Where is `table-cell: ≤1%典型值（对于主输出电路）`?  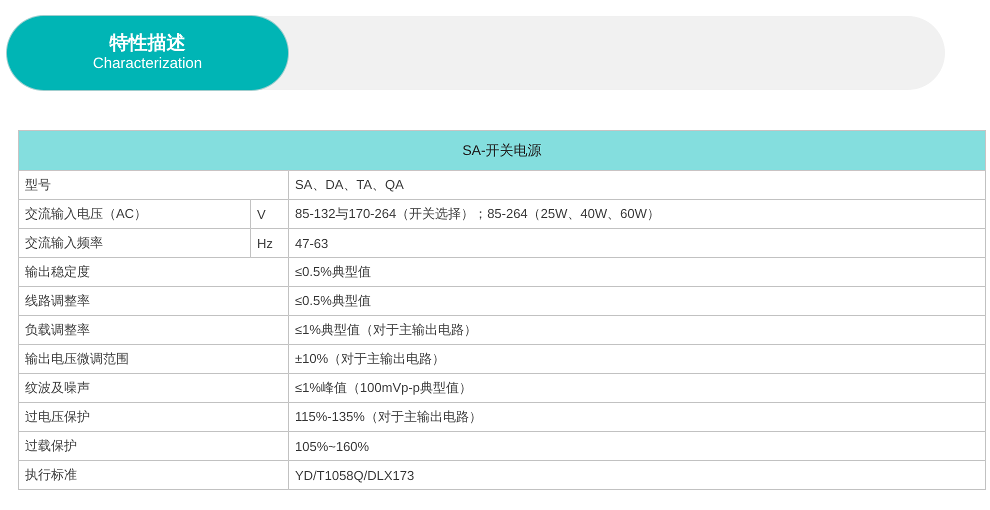 table-cell: ≤1%典型值（对于主输出电路） is located at coordinates (637, 330).